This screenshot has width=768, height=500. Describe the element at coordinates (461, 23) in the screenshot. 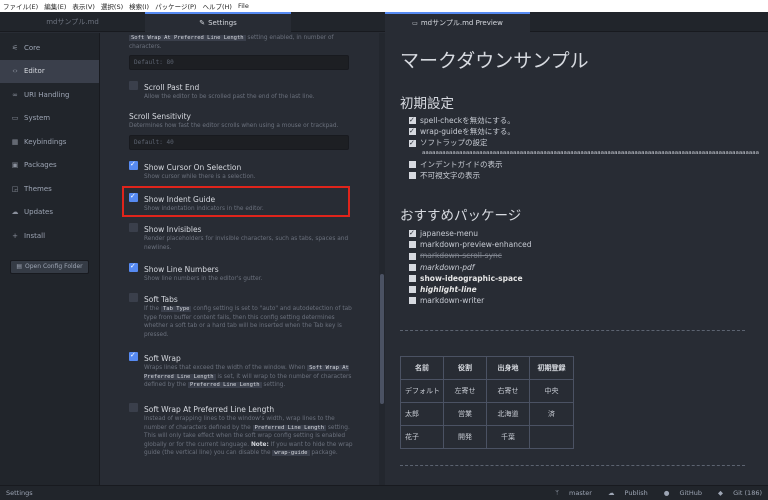

I see `tab-preview-label: mdサンプル.md Preview` at that location.